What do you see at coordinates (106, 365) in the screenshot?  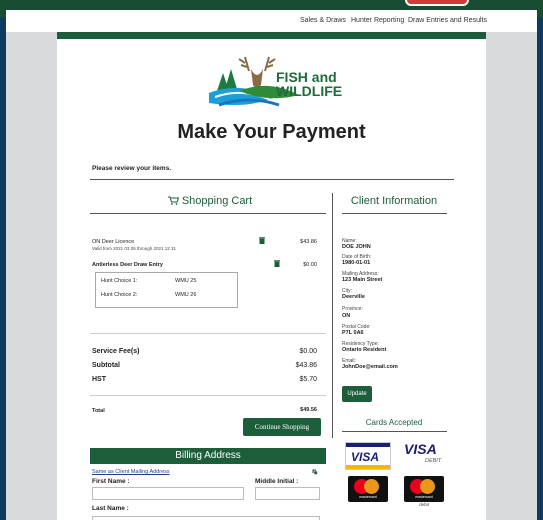 I see `subtotal-label: Subtotal` at bounding box center [106, 365].